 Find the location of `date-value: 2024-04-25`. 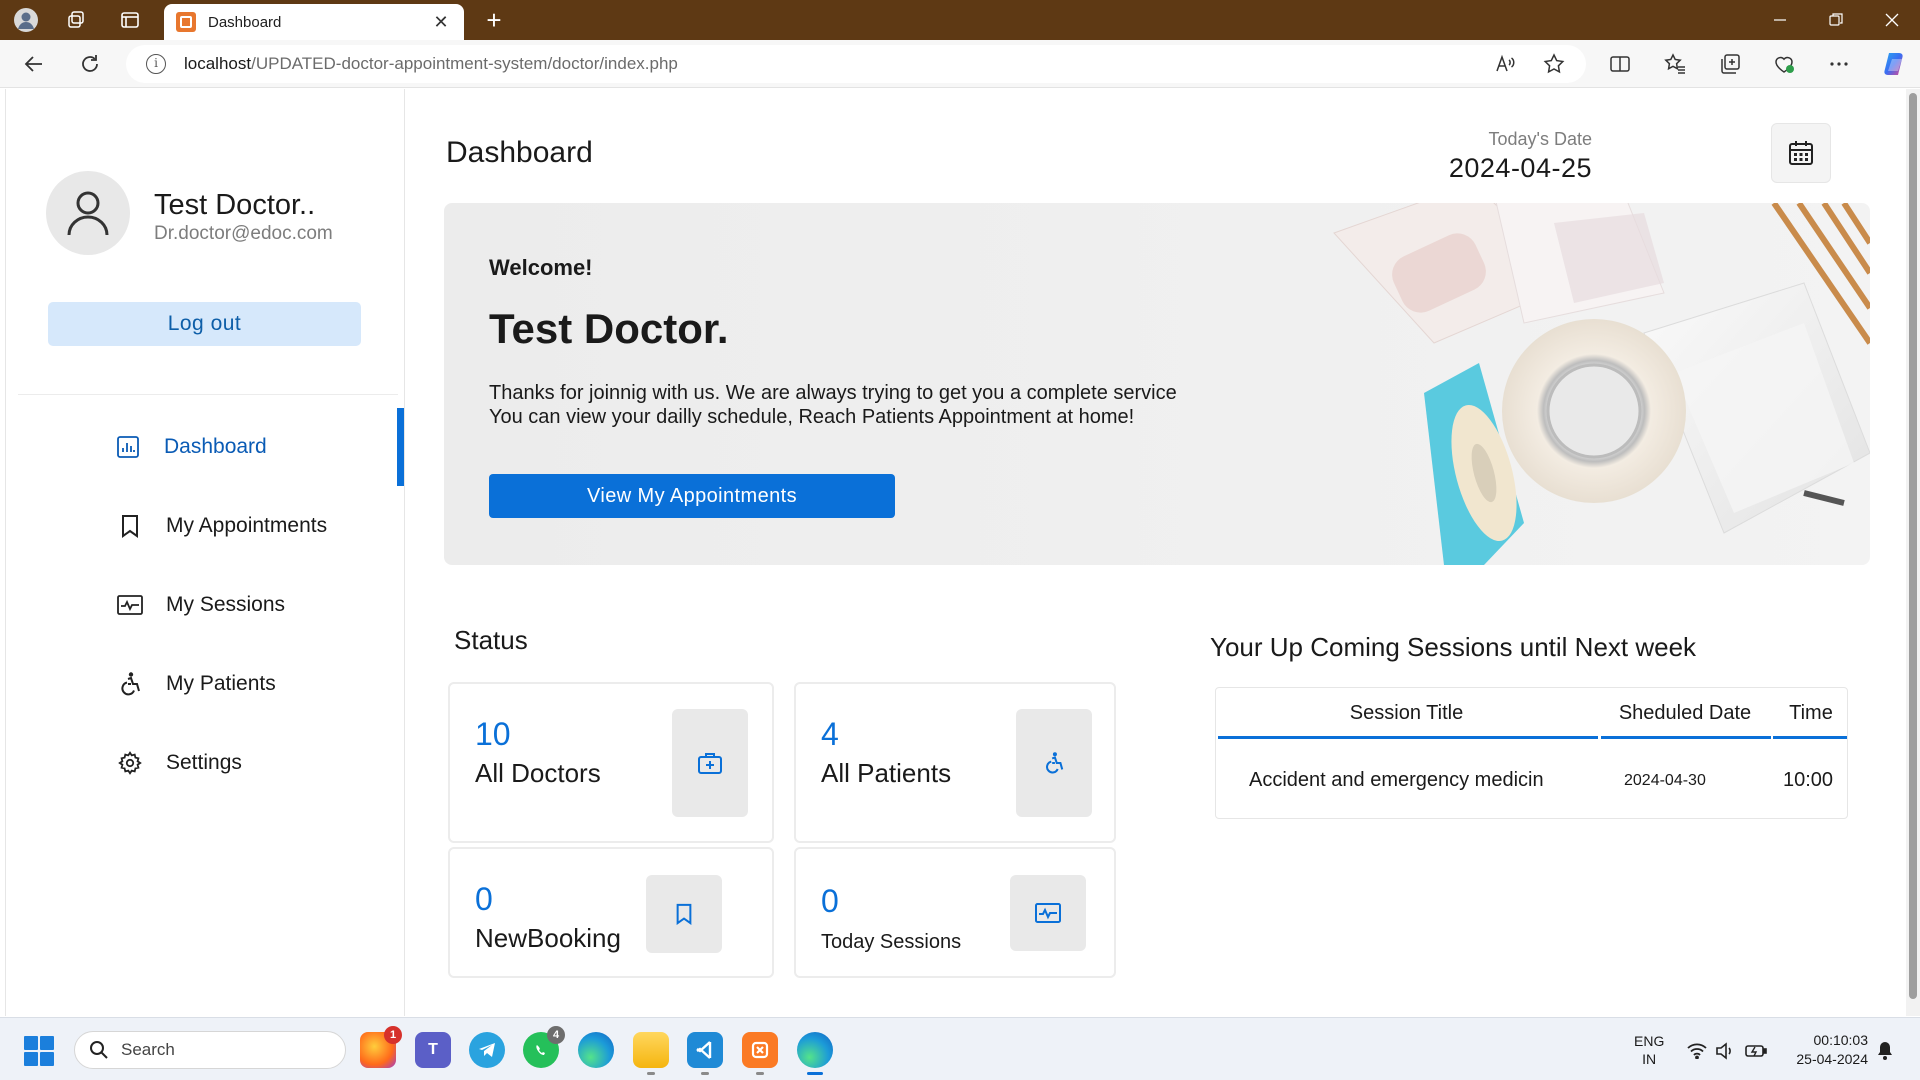

date-value: 2024-04-25 is located at coordinates (1520, 168).